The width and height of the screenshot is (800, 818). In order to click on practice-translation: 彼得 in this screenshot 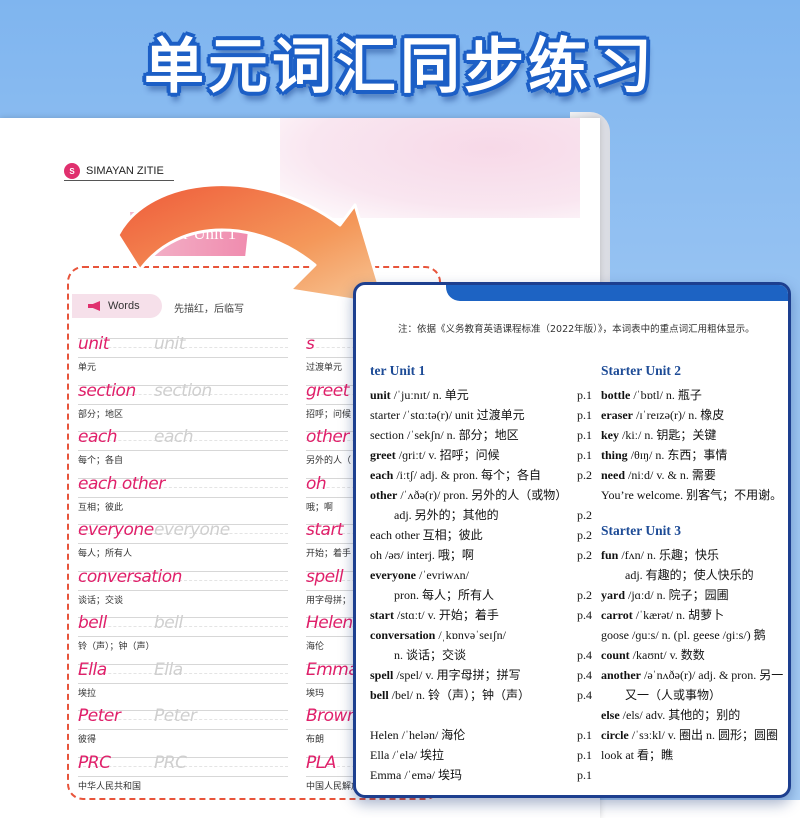, I will do `click(87, 740)`.